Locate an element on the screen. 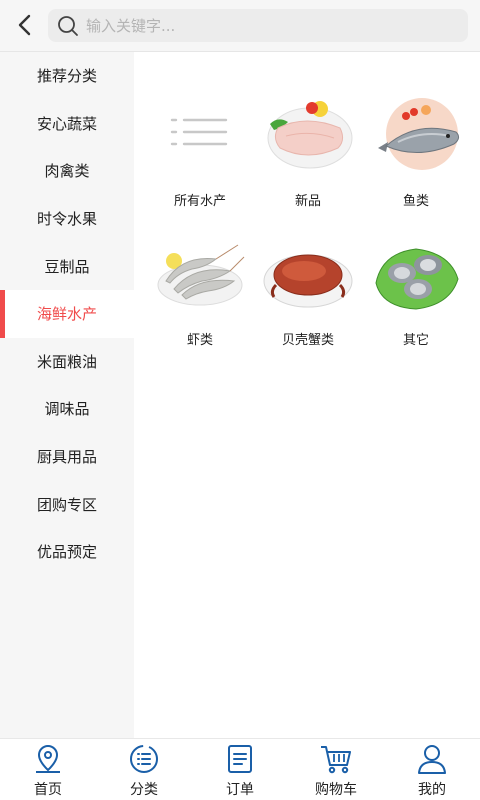 Image resolution: width=480 pixels, height=800 pixels. sidebar-item-label: 海鲜水产 is located at coordinates (66, 314).